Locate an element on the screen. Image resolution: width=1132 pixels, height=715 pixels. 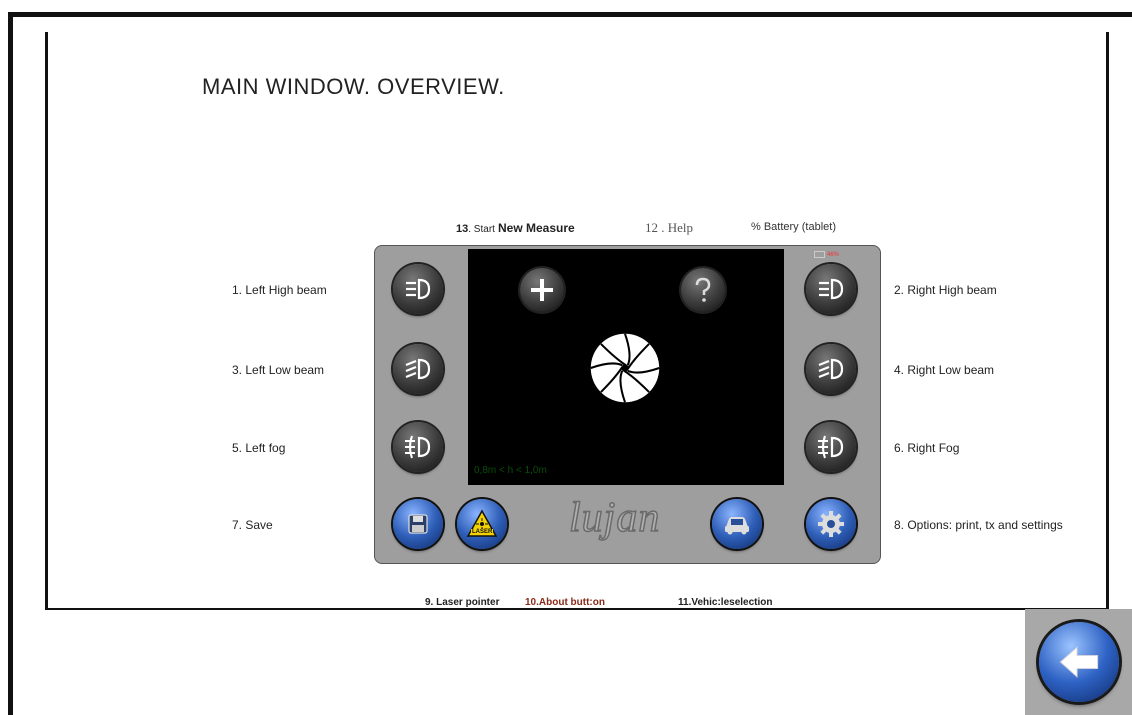
right-fog-button is located at coordinates (831, 447).